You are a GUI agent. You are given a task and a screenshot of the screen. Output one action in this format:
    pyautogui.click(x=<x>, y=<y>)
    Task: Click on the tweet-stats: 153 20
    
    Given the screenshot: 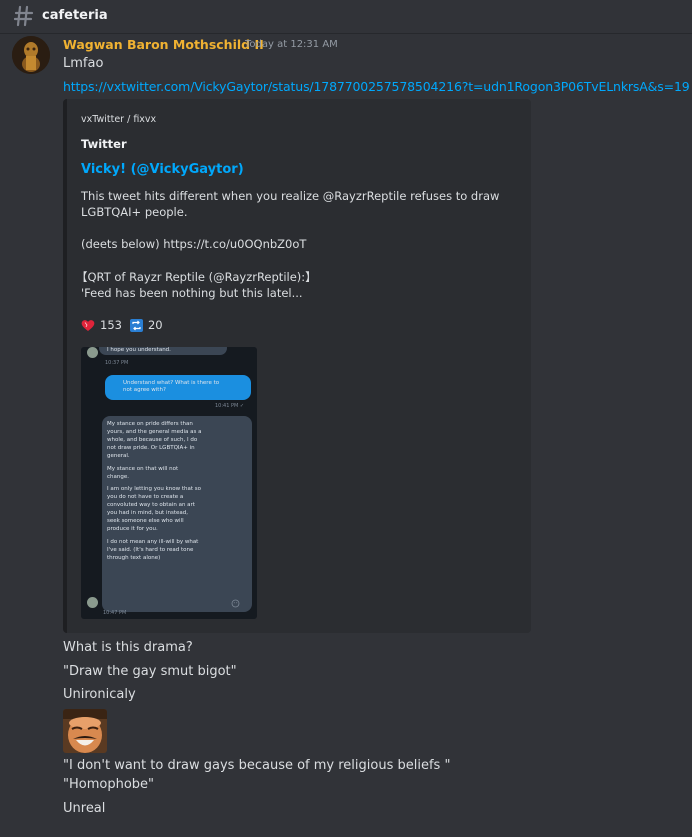 What is the action you would take?
    pyautogui.click(x=122, y=325)
    